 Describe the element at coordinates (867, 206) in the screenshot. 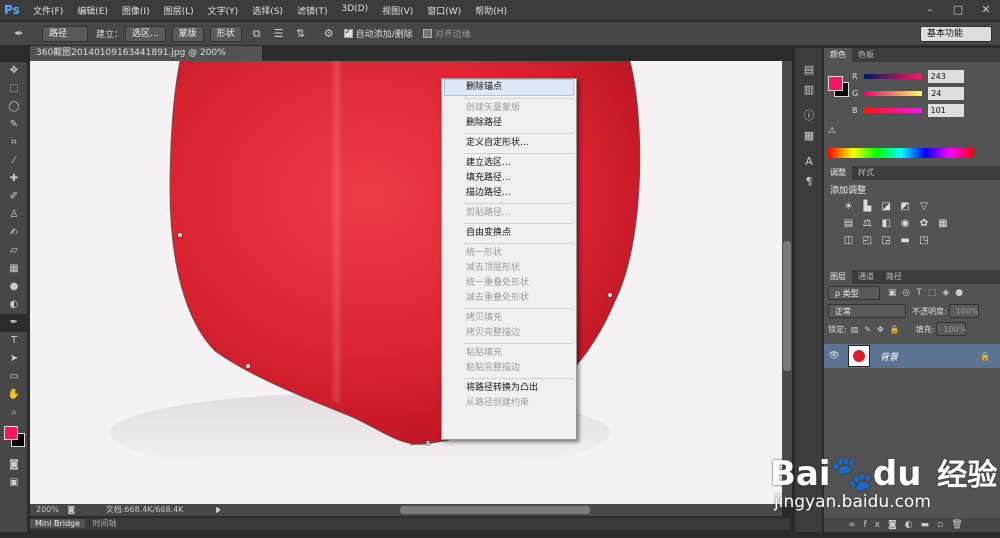

I see `levels-icon: ▙` at that location.